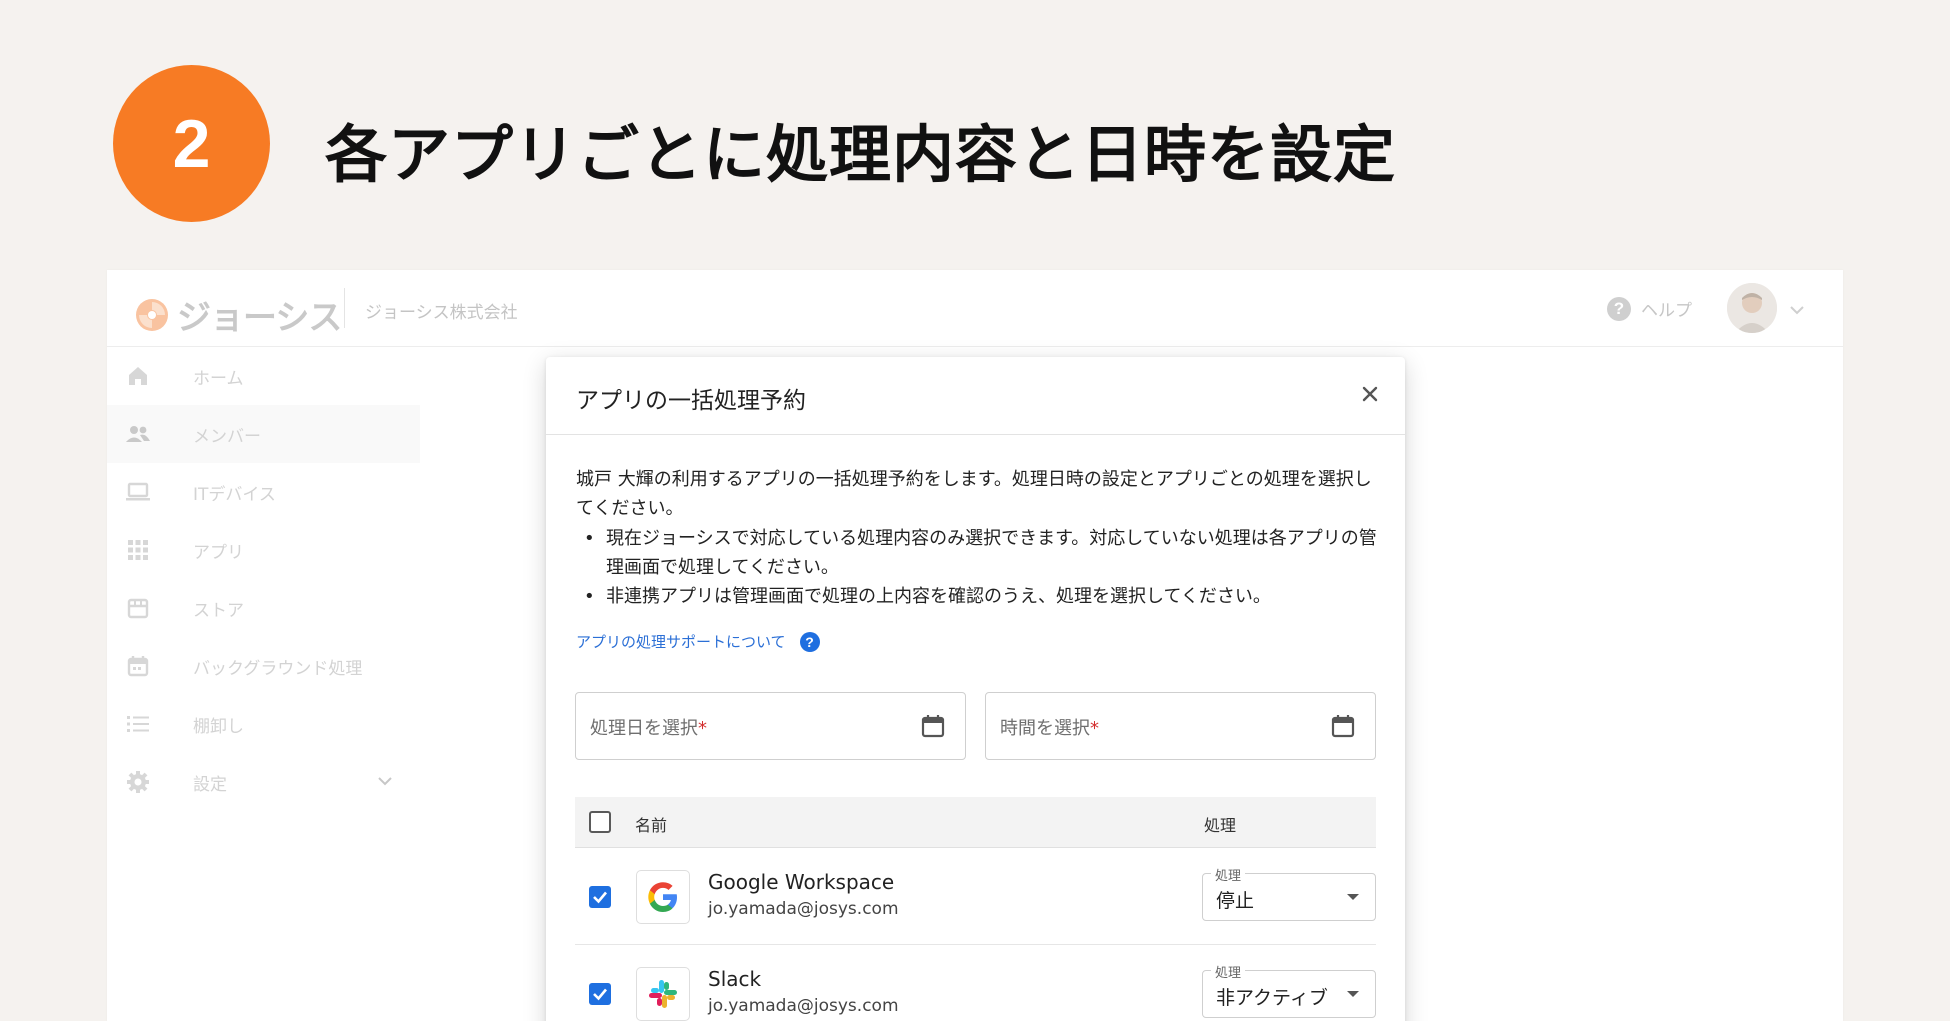  I want to click on sidebar-item-apps: アプリ, so click(263, 550).